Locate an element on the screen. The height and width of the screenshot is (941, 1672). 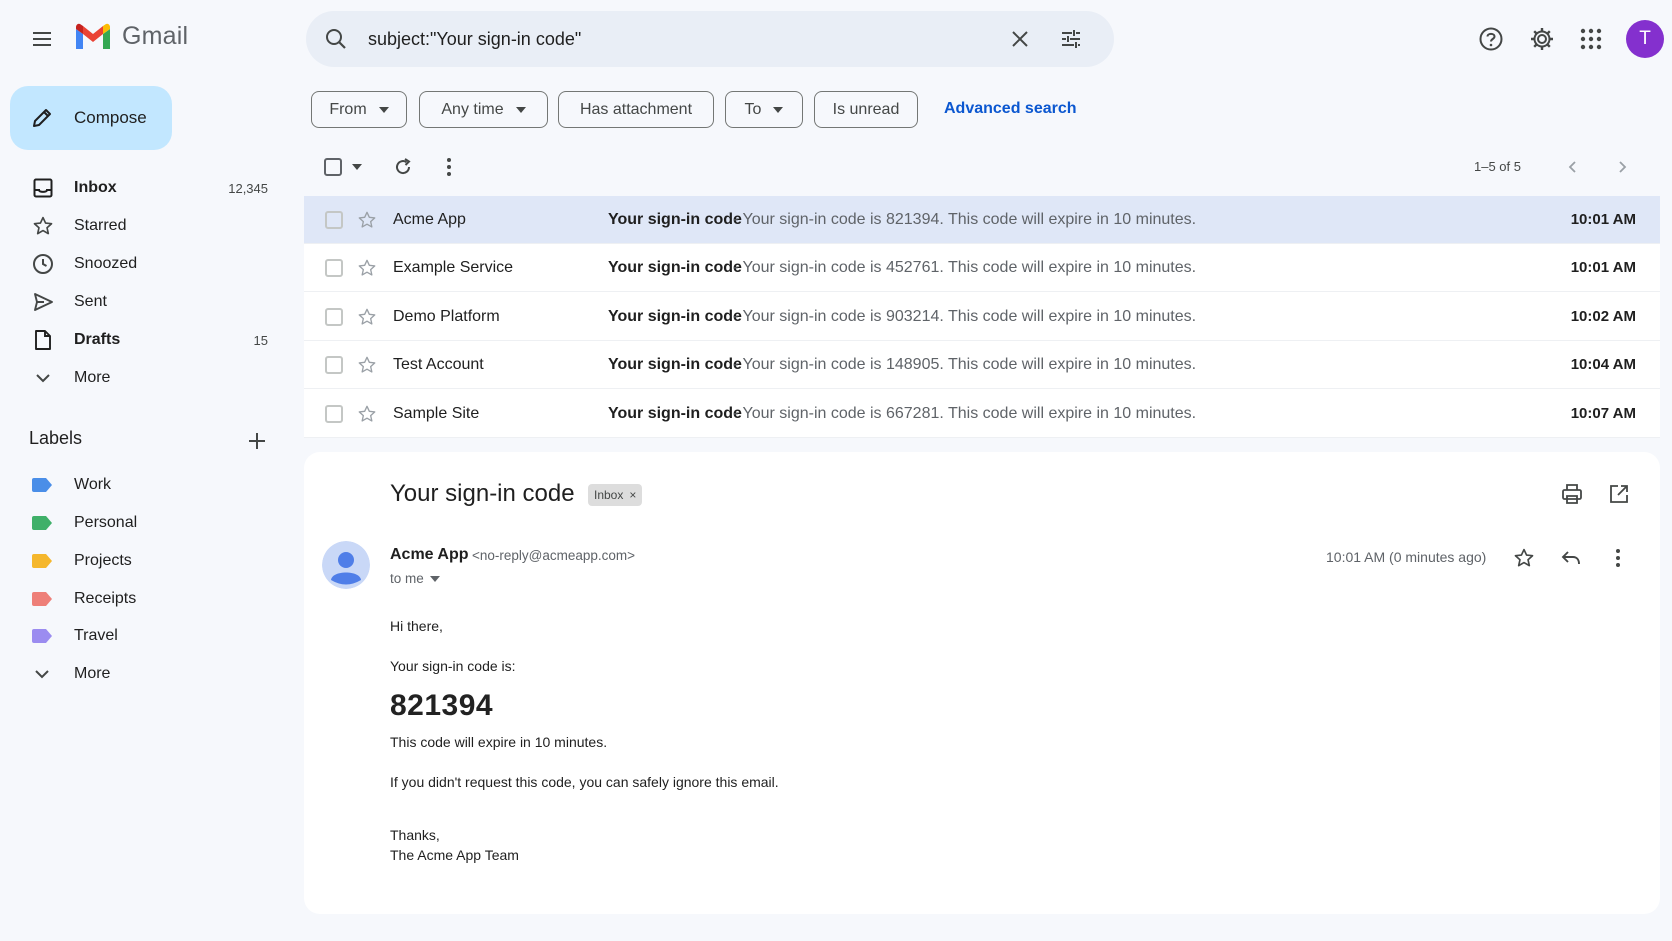
prev-page-button is located at coordinates (1573, 167).